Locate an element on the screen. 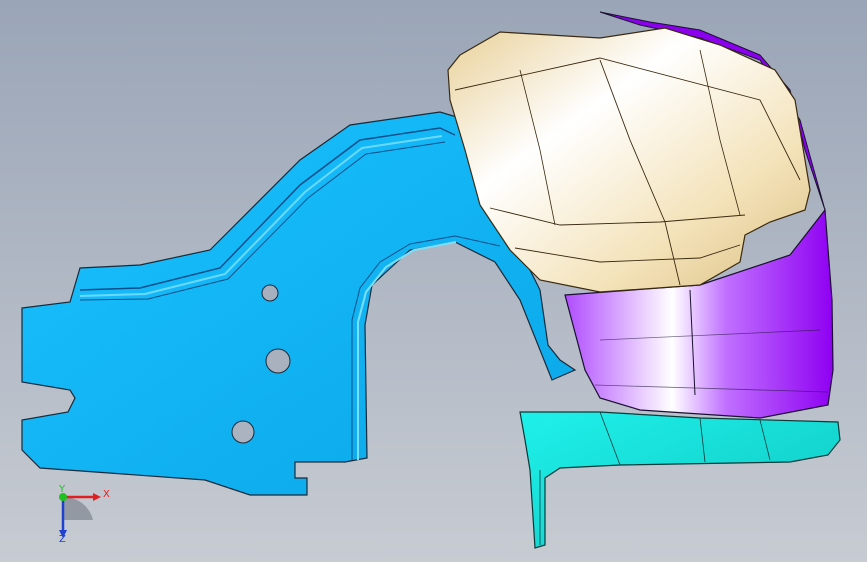 Image resolution: width=867 pixels, height=562 pixels. y-axis-label: Y is located at coordinates (62, 489).